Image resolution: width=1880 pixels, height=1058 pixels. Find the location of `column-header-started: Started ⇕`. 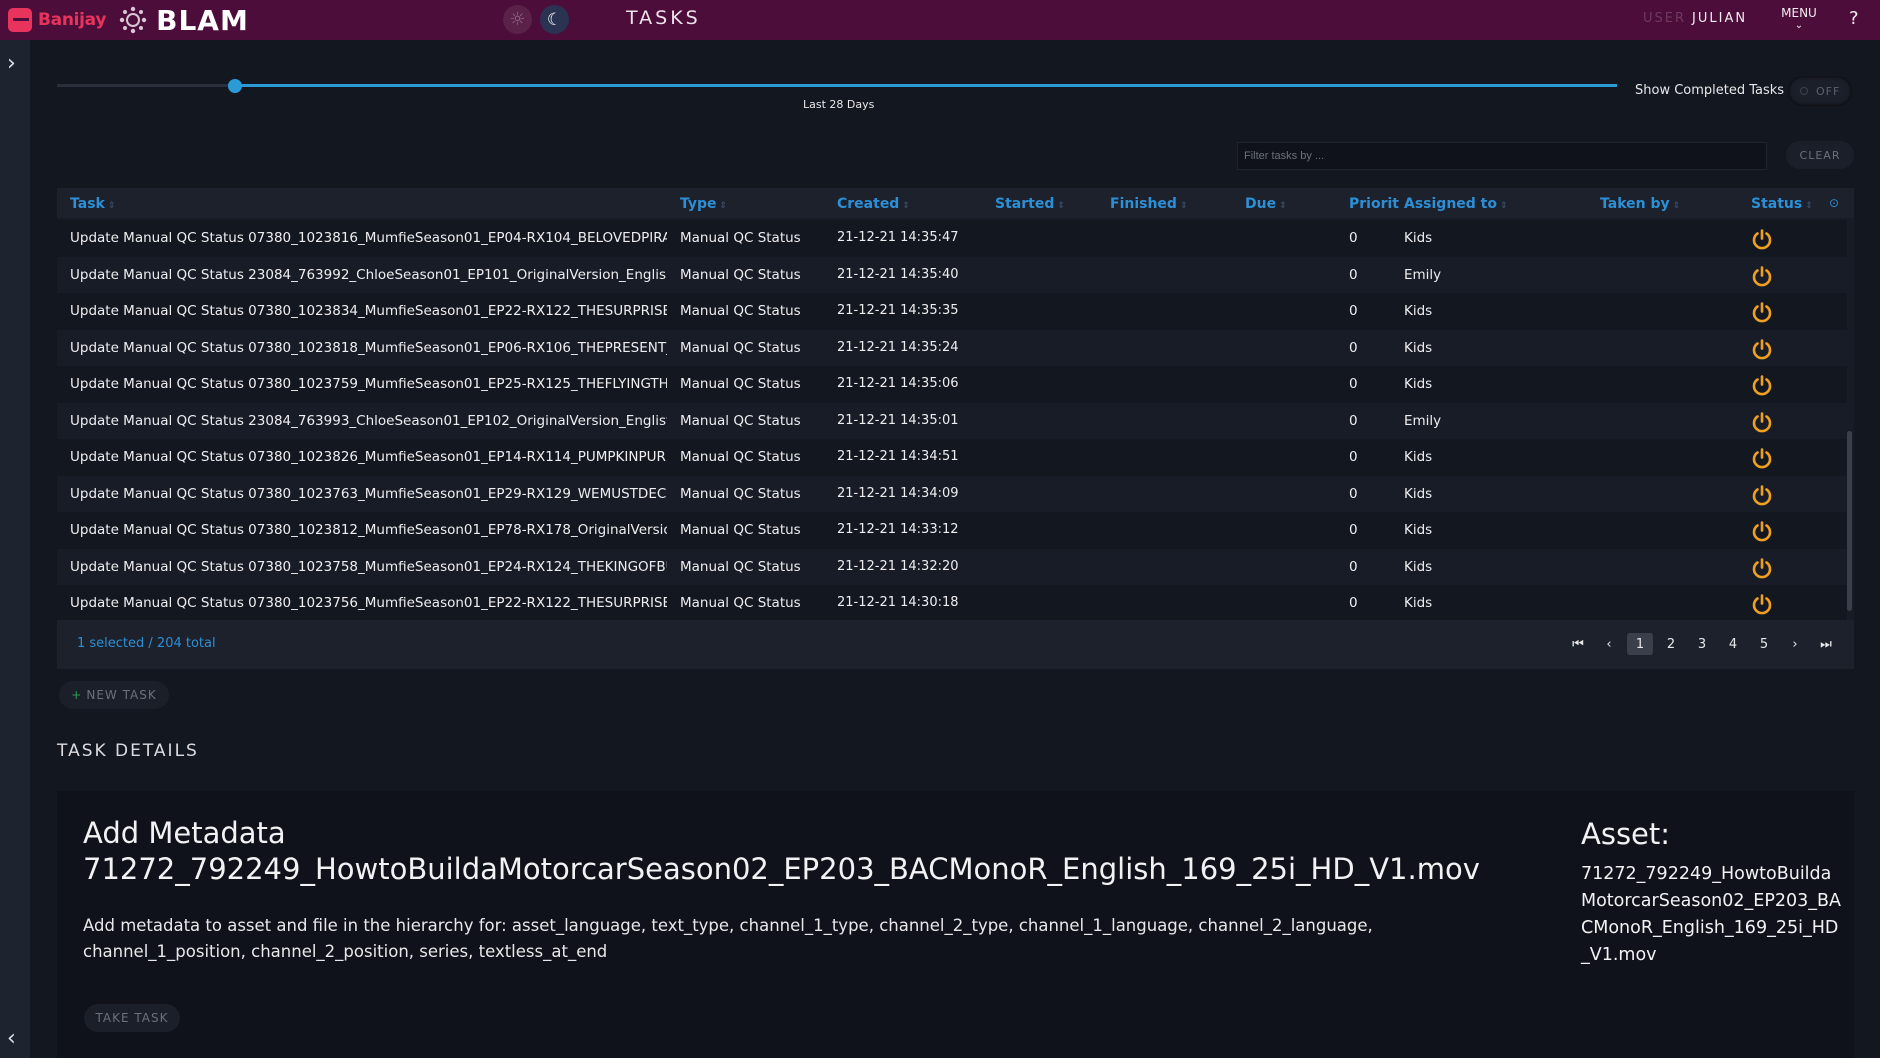

column-header-started: Started ⇕ is located at coordinates (1030, 204).